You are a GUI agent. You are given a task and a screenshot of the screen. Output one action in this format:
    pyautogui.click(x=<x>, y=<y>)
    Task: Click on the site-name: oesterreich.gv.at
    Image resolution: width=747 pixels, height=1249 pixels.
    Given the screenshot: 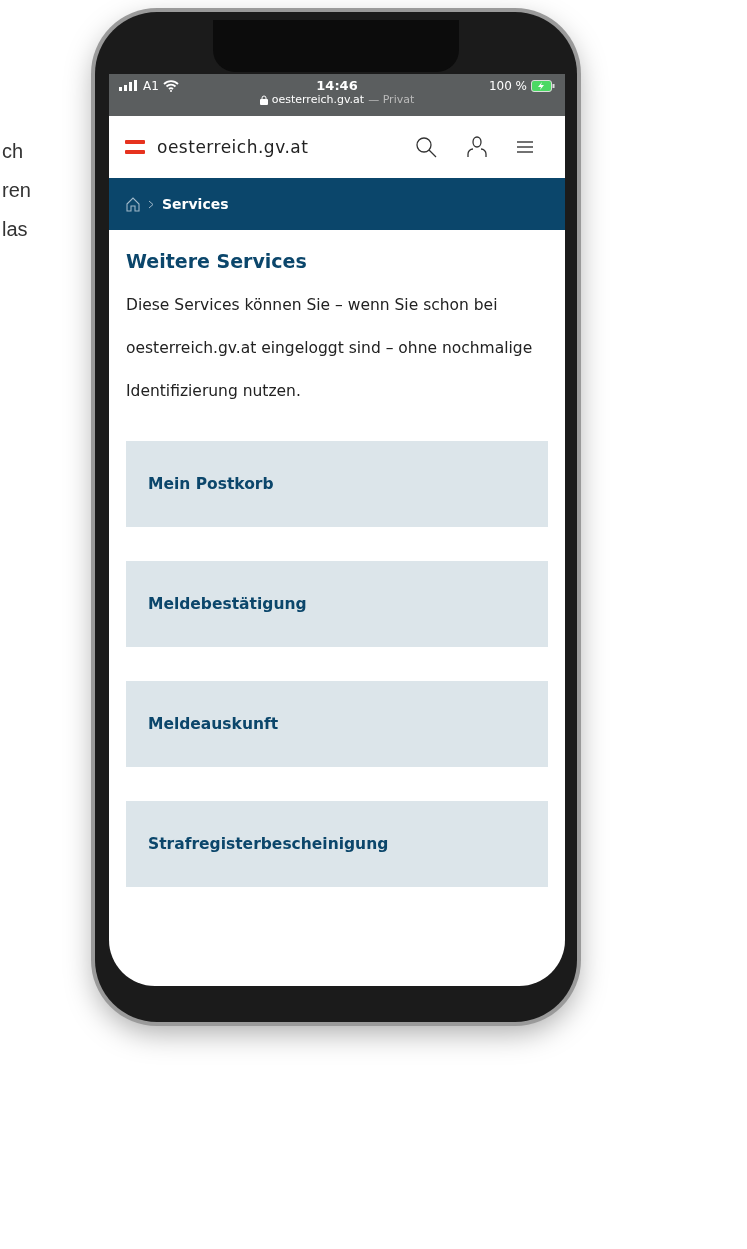 What is the action you would take?
    pyautogui.click(x=233, y=147)
    